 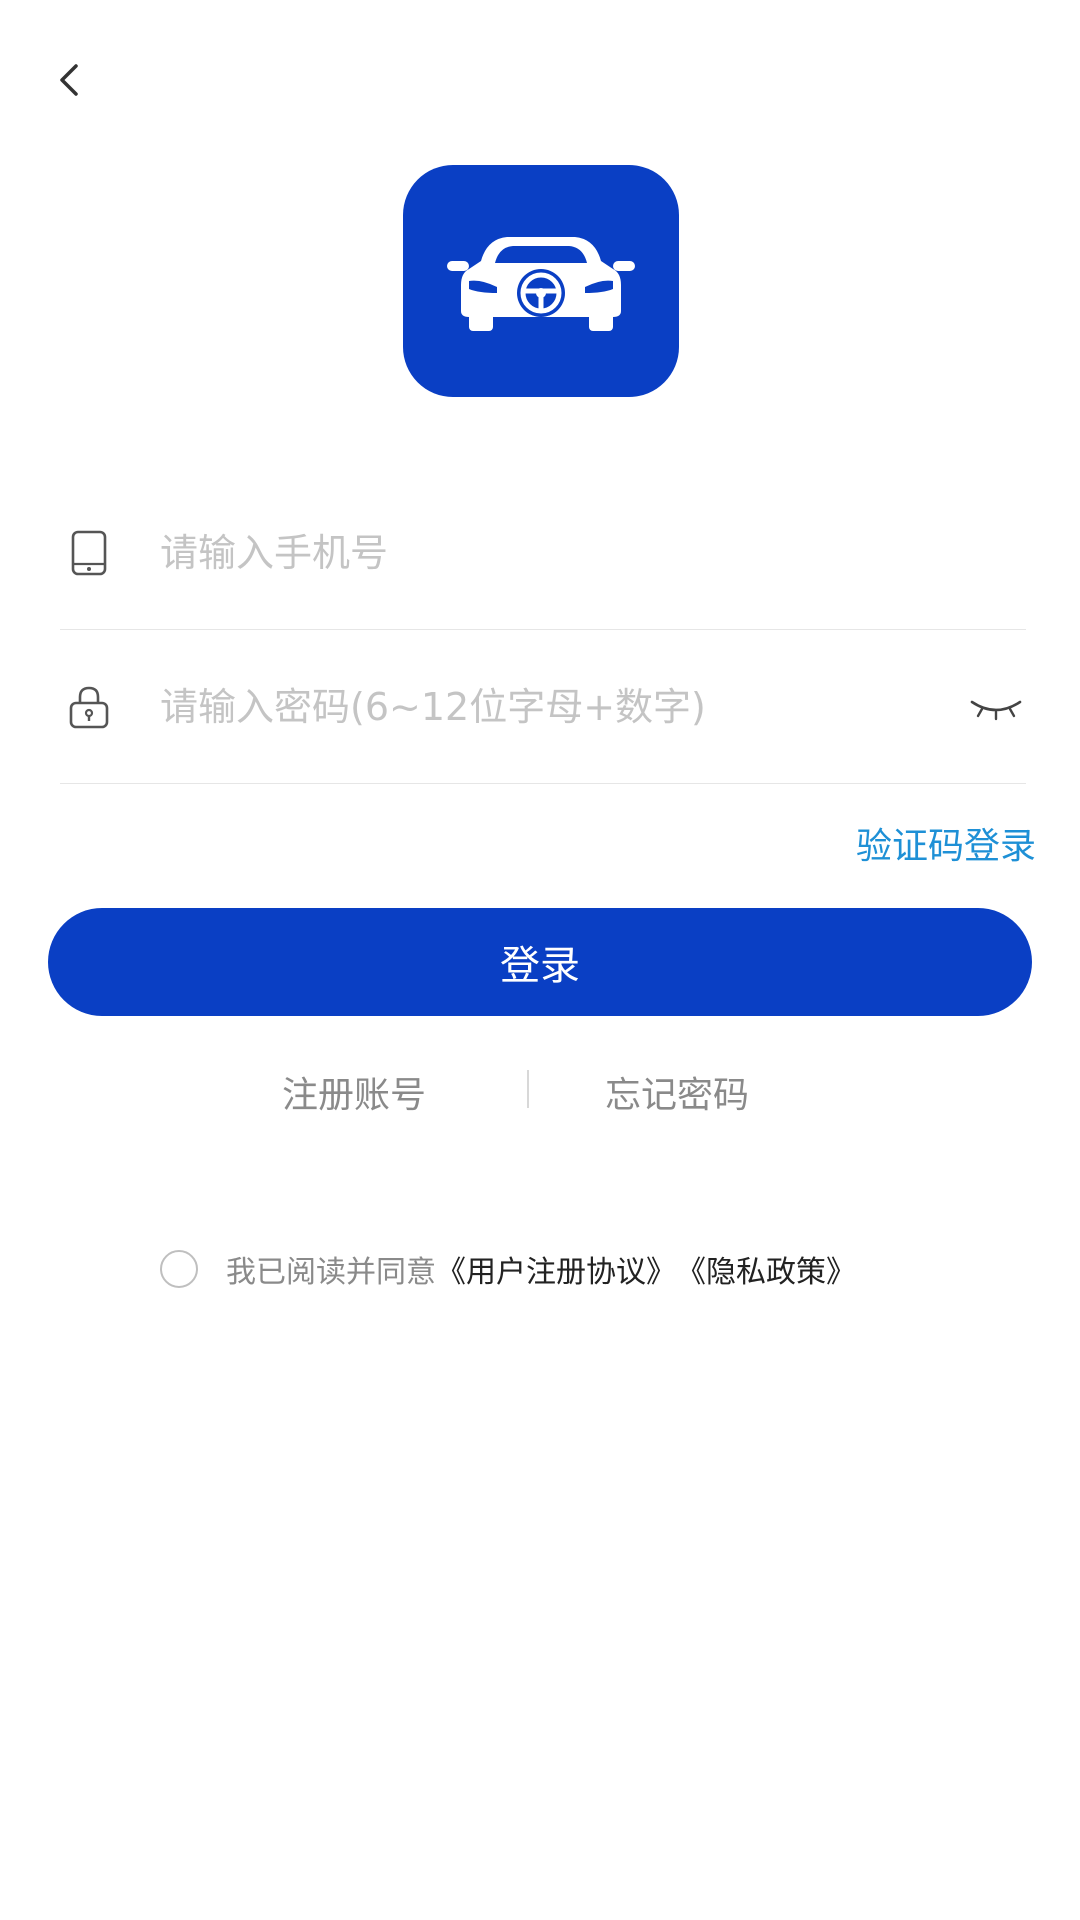 I want to click on phone-field-row, so click(x=543, y=553).